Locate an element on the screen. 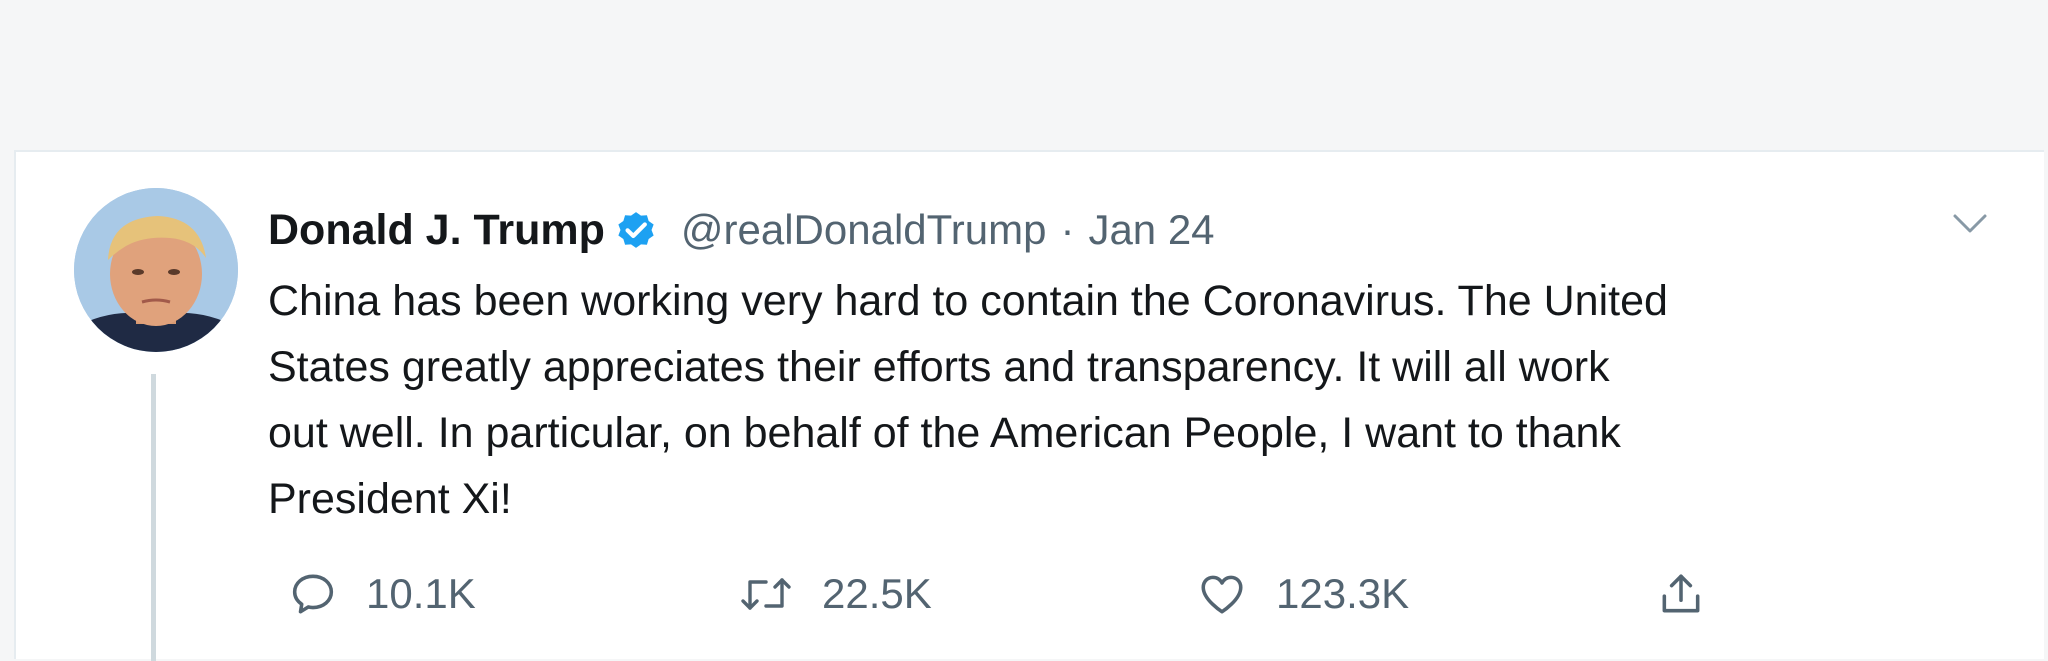  avatar-image is located at coordinates (156, 270).